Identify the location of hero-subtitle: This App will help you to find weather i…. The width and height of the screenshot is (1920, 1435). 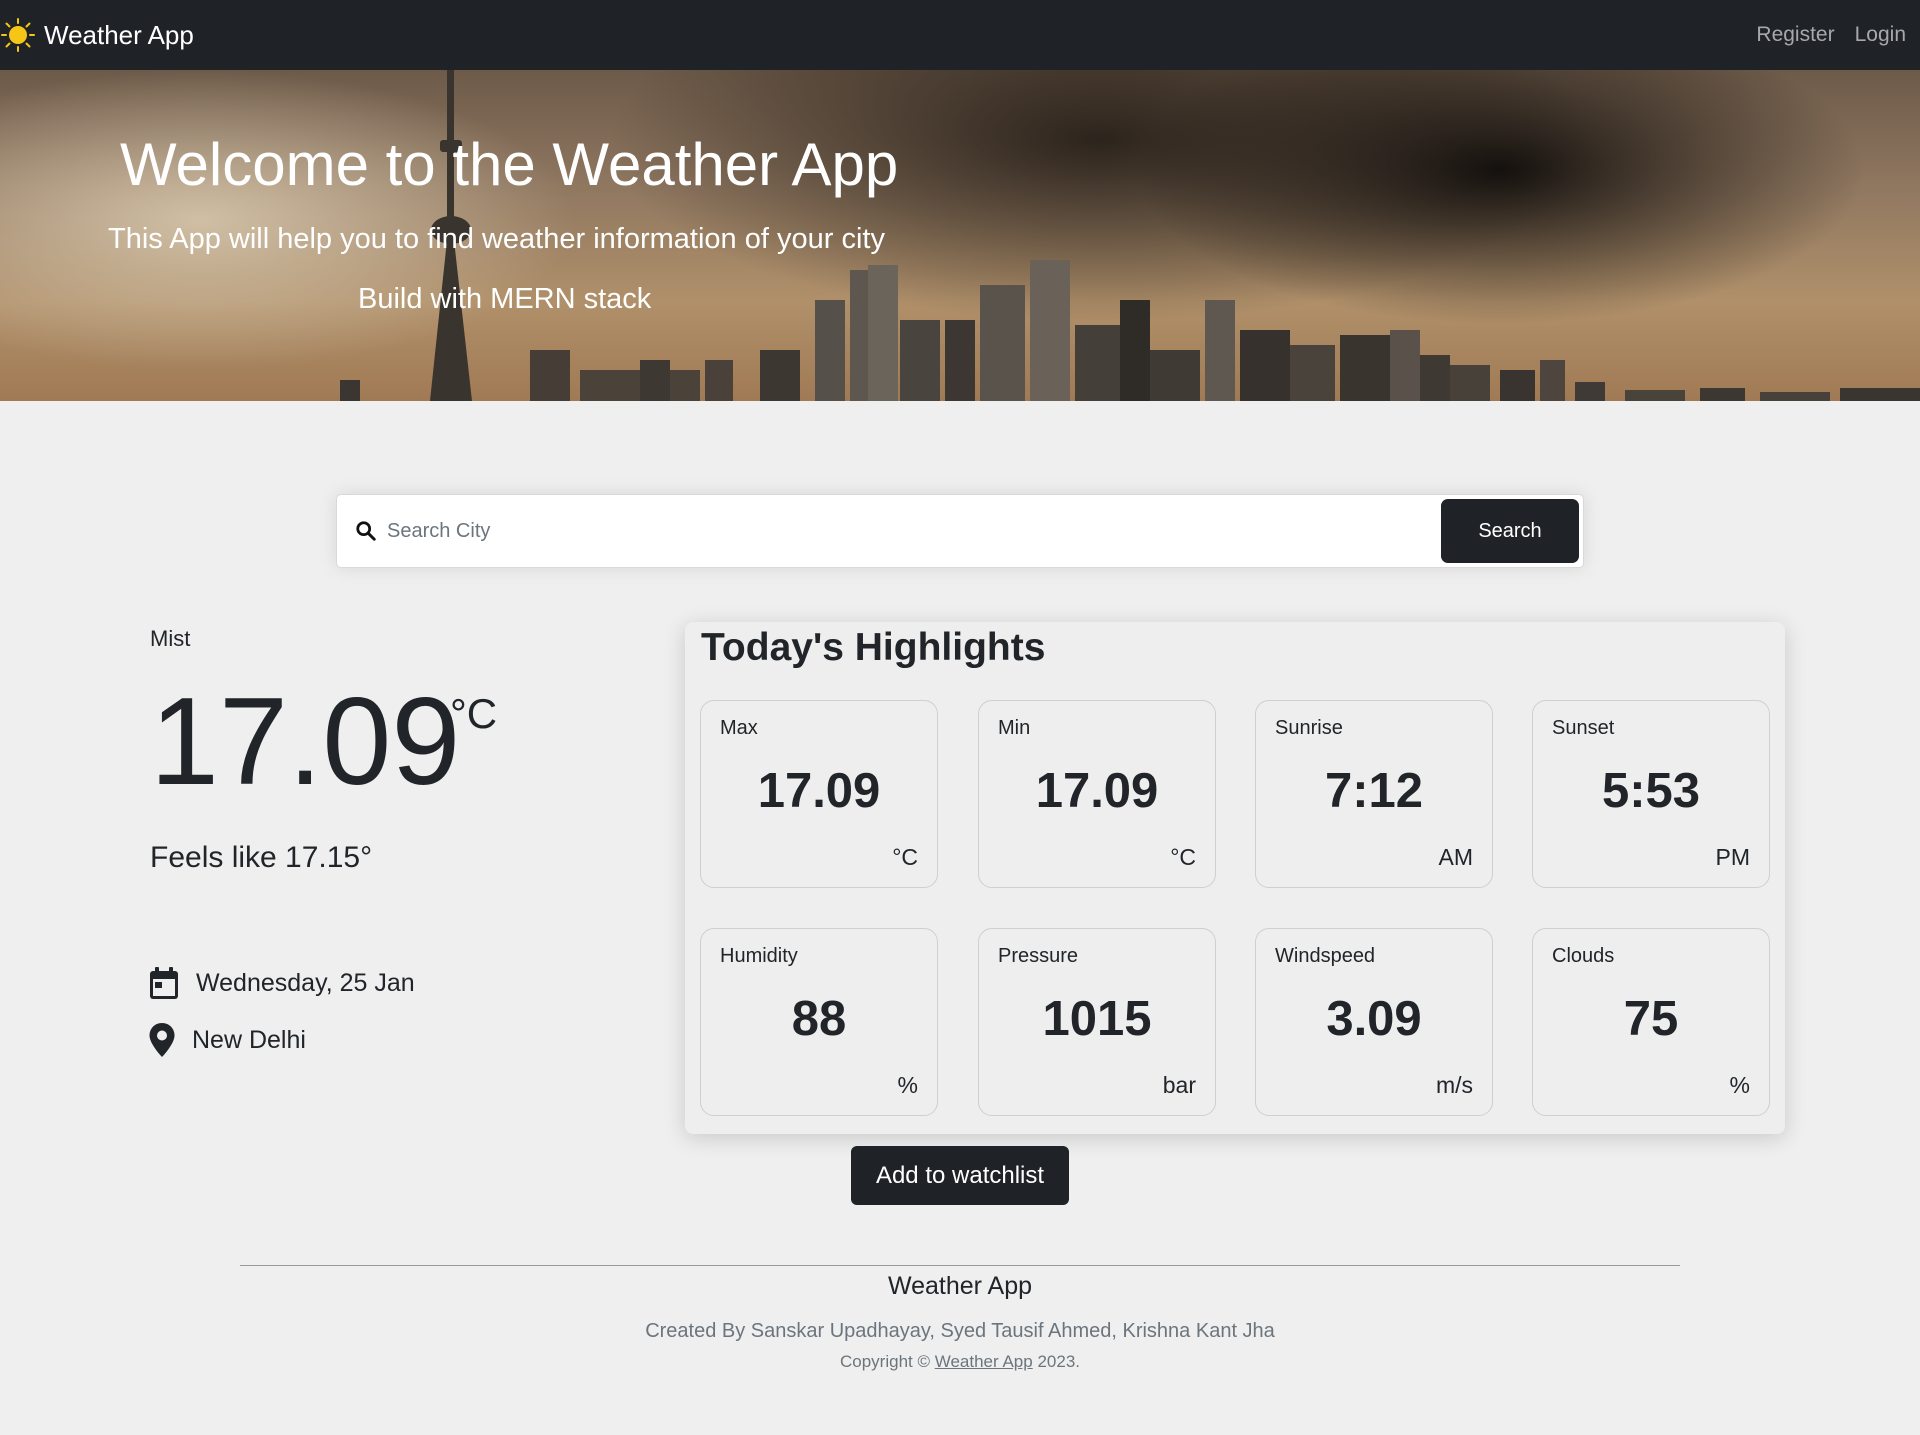
(496, 239).